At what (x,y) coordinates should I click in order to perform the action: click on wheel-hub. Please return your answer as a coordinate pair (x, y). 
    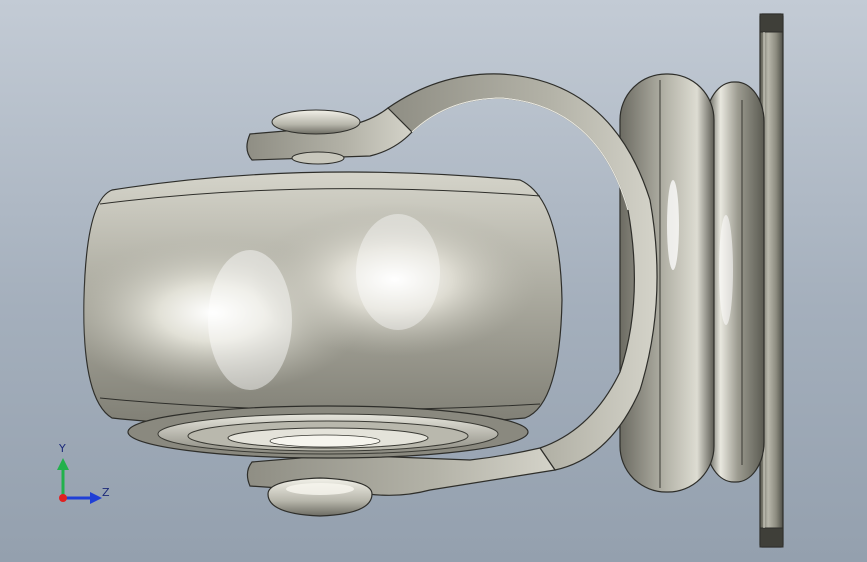
    Looking at the image, I should click on (328, 432).